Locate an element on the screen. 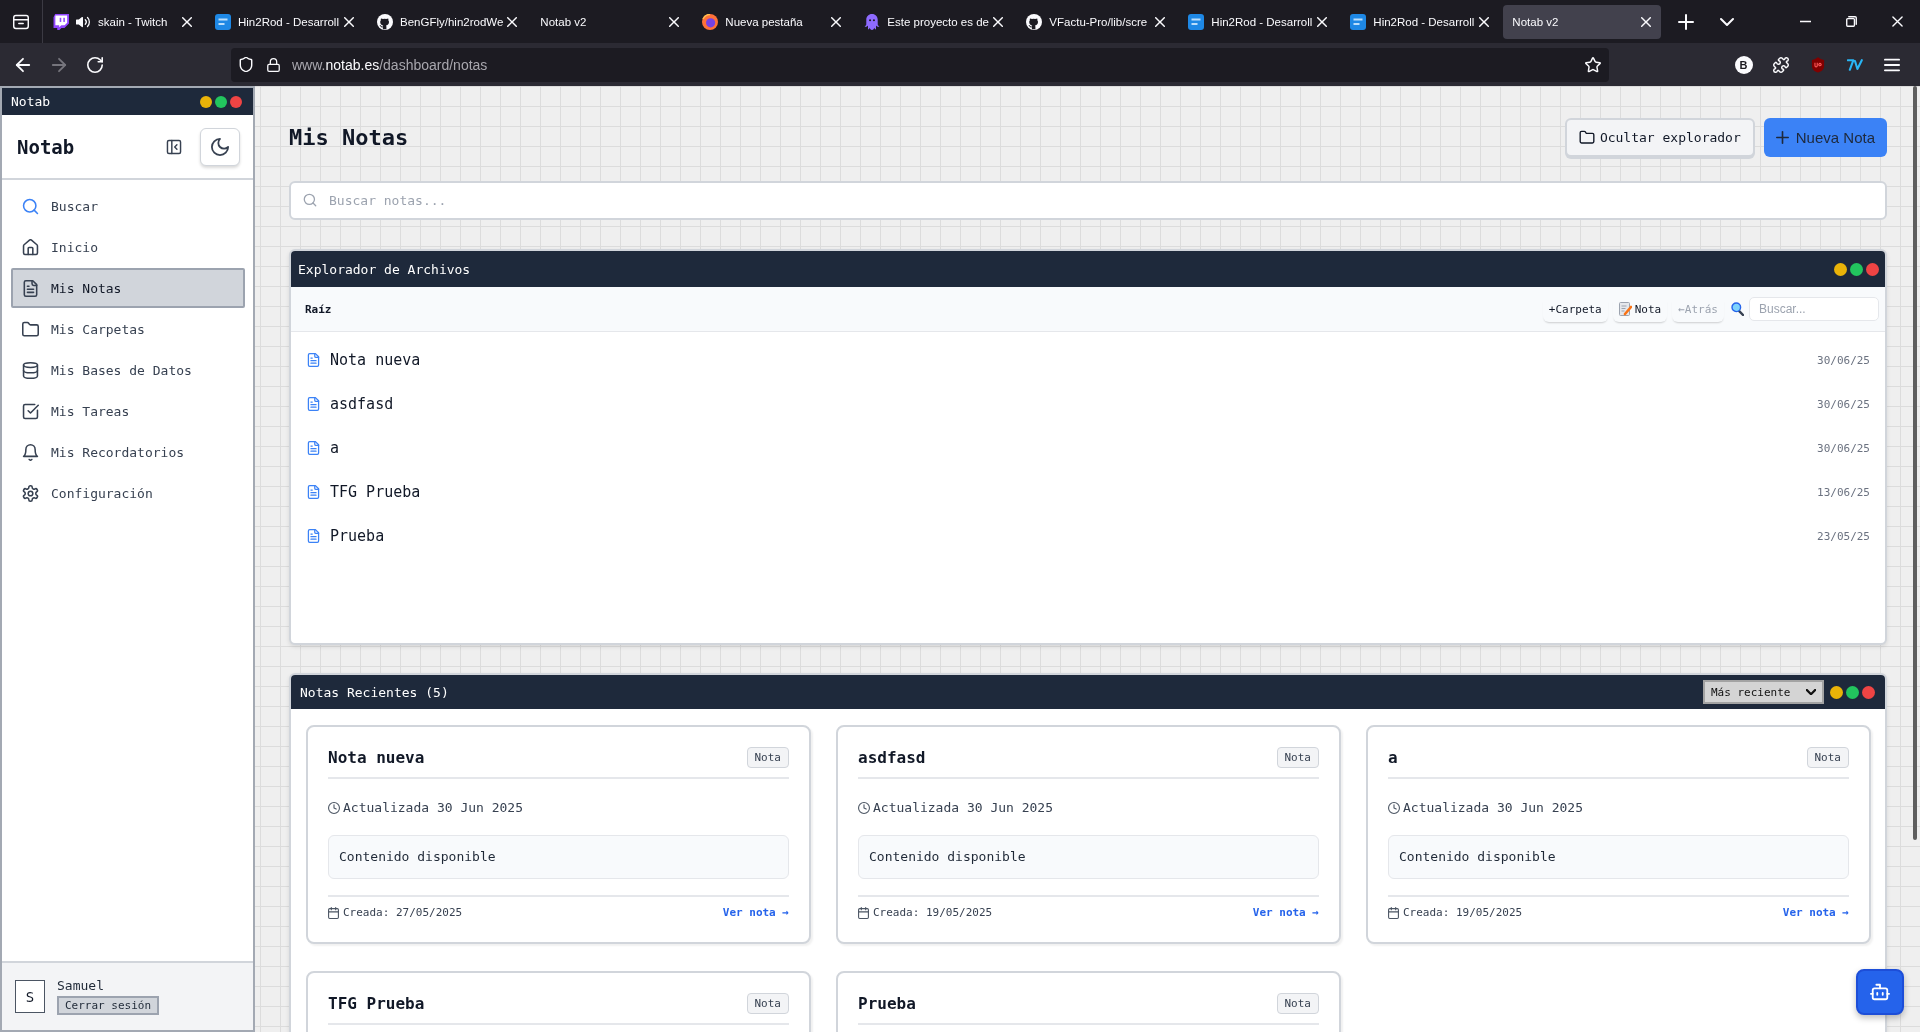 The height and width of the screenshot is (1032, 1920). speaker-icon is located at coordinates (83, 21).